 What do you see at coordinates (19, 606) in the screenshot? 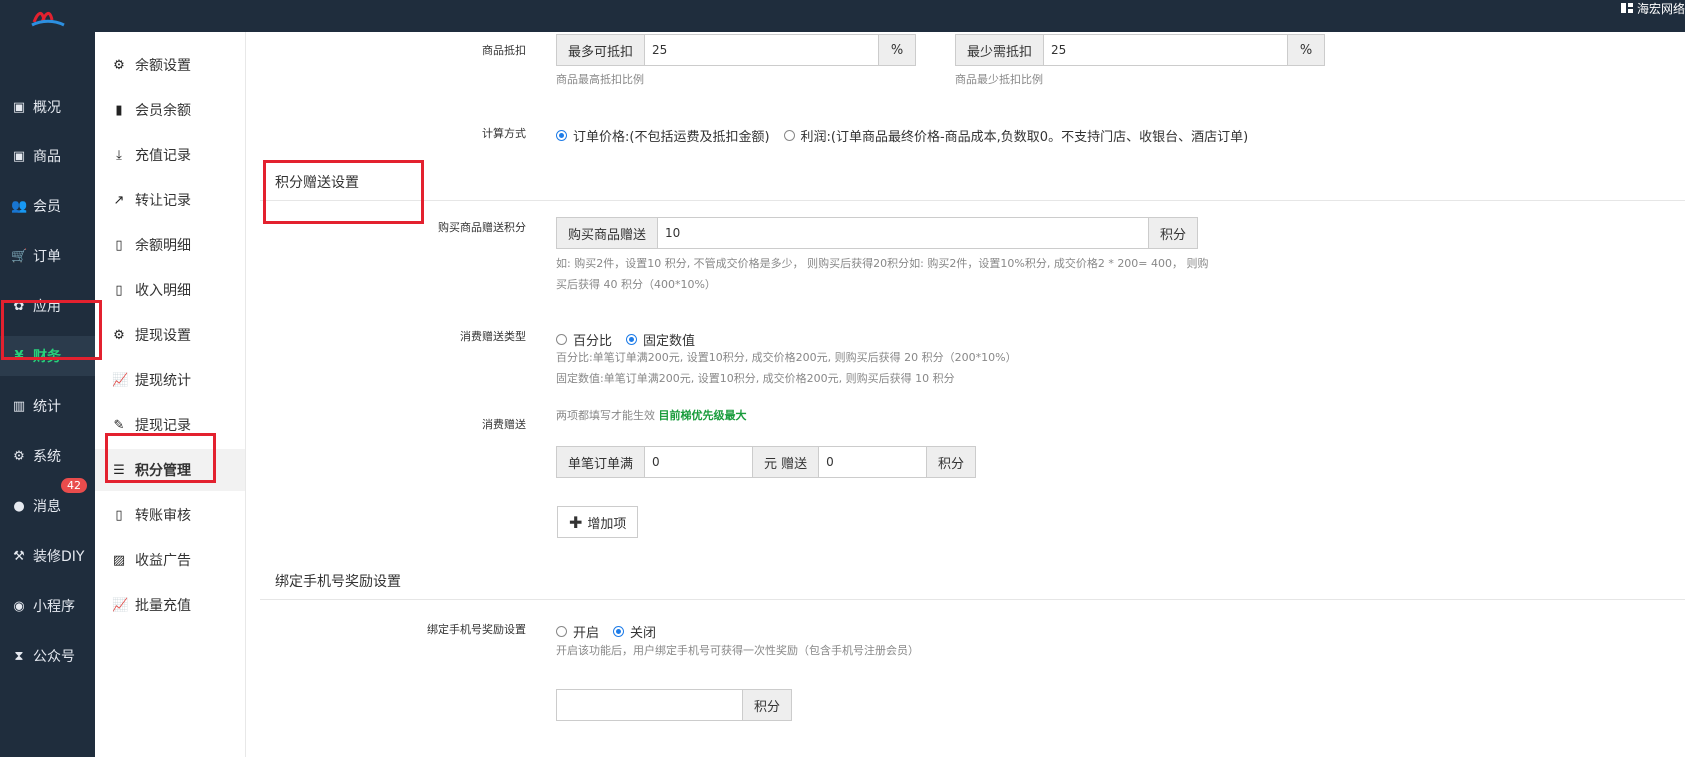
I see `wechat-icon: ◉` at bounding box center [19, 606].